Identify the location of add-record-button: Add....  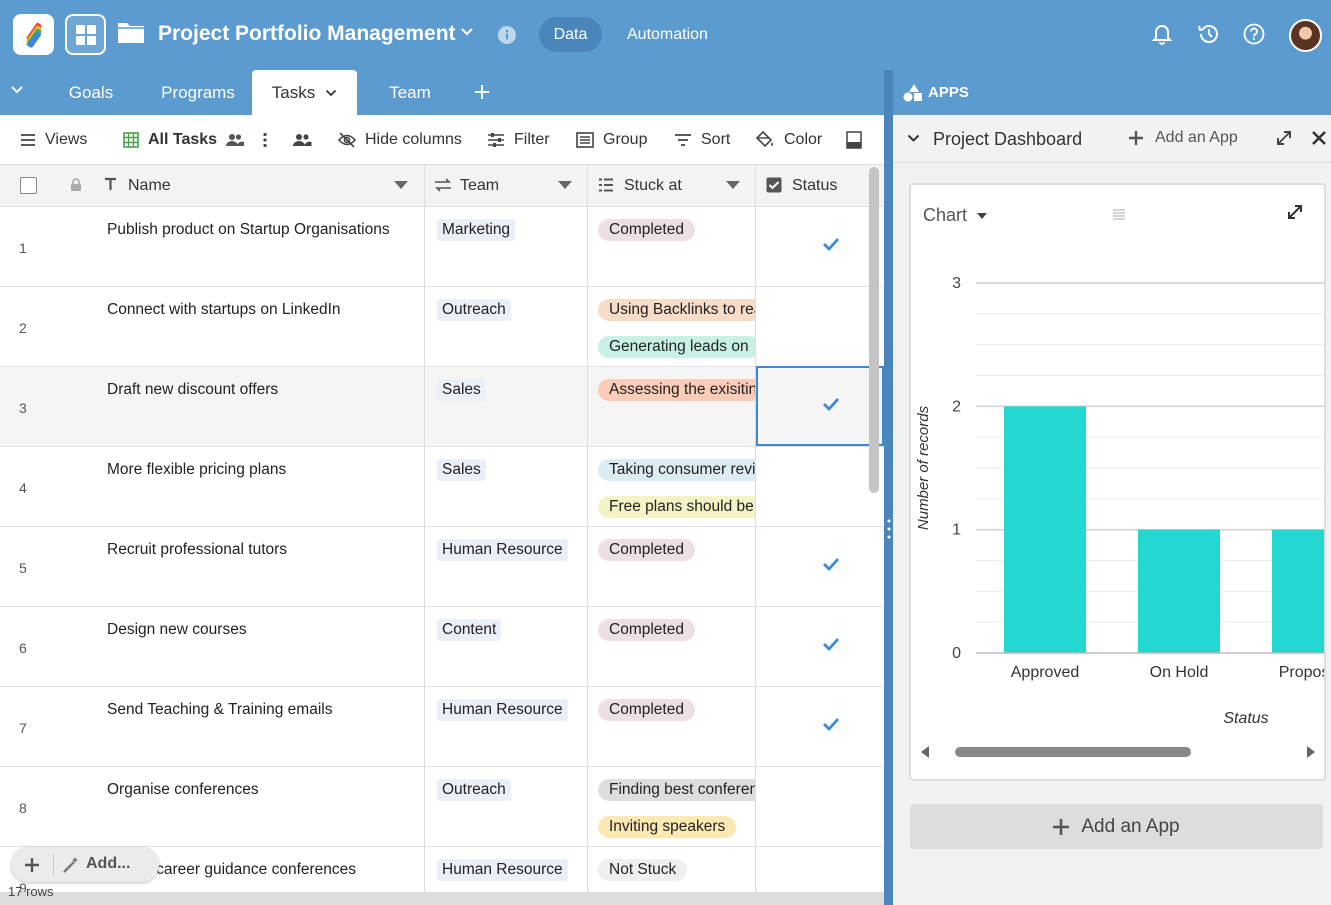
(85, 864).